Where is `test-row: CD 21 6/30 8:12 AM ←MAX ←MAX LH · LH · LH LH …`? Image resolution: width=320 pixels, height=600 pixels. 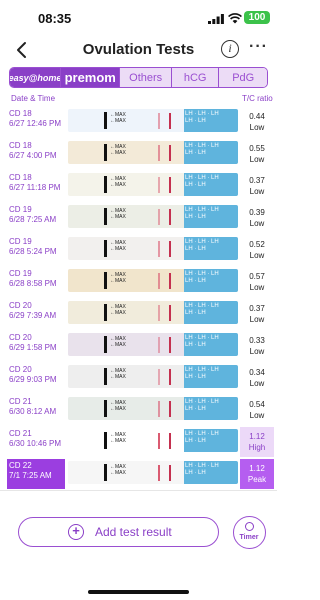 test-row: CD 21 6/30 8:12 AM ←MAX ←MAX LH · LH · LH LH … is located at coordinates (138, 410).